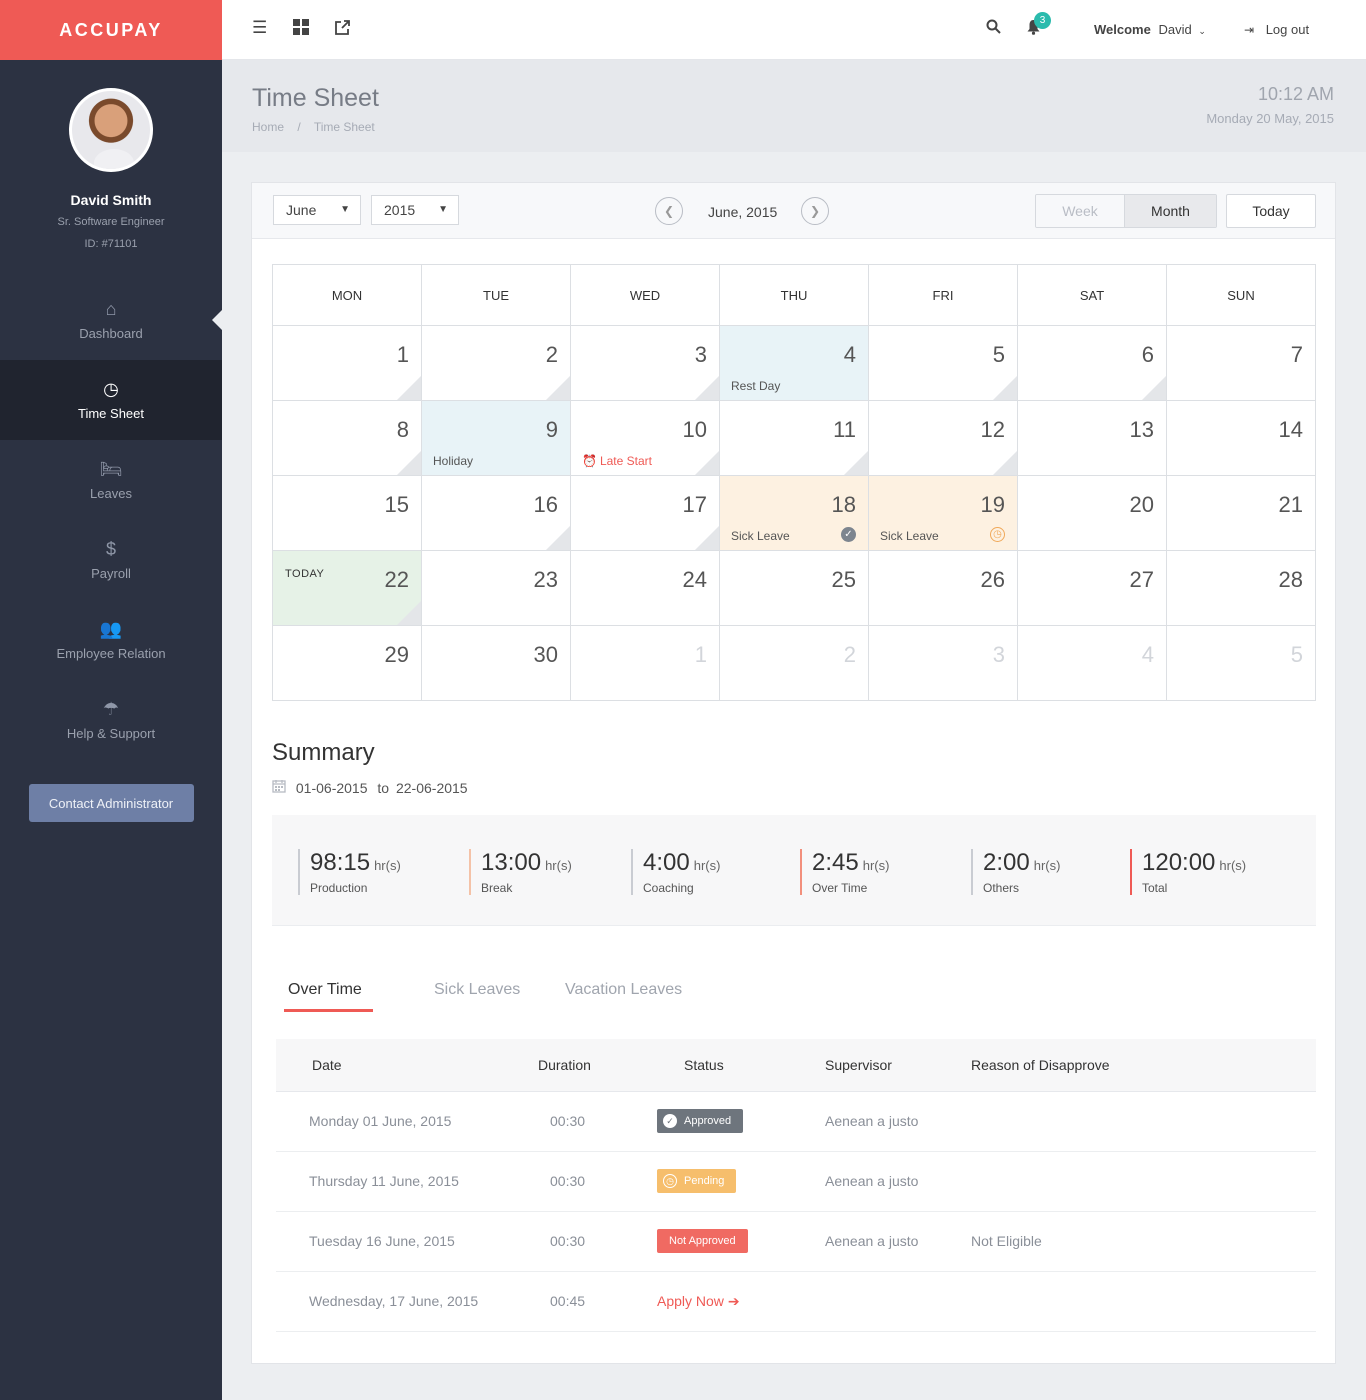  I want to click on calendar-day-cell: 30, so click(496, 663).